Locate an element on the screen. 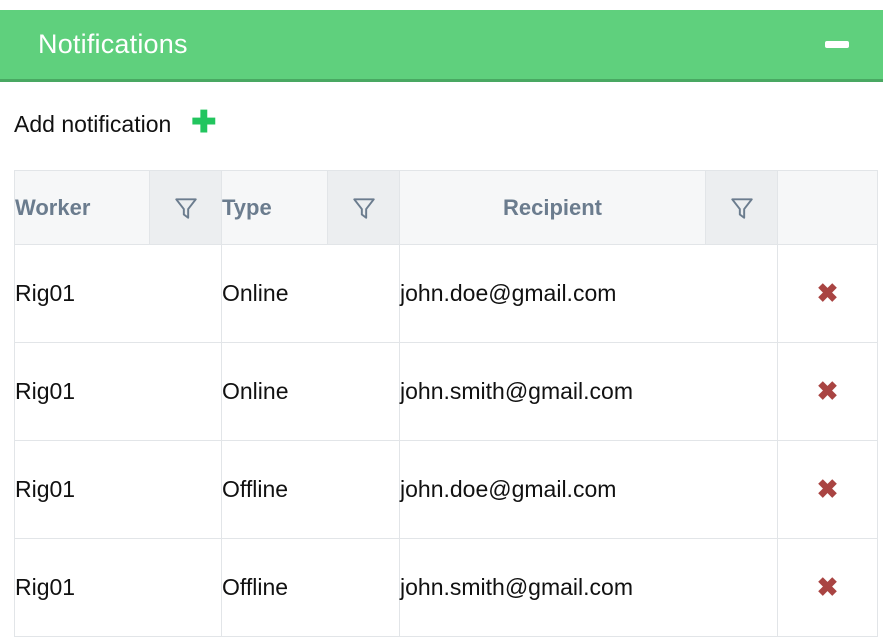 The height and width of the screenshot is (637, 883). add-notification-row: Add notification ✚ is located at coordinates (115, 124).